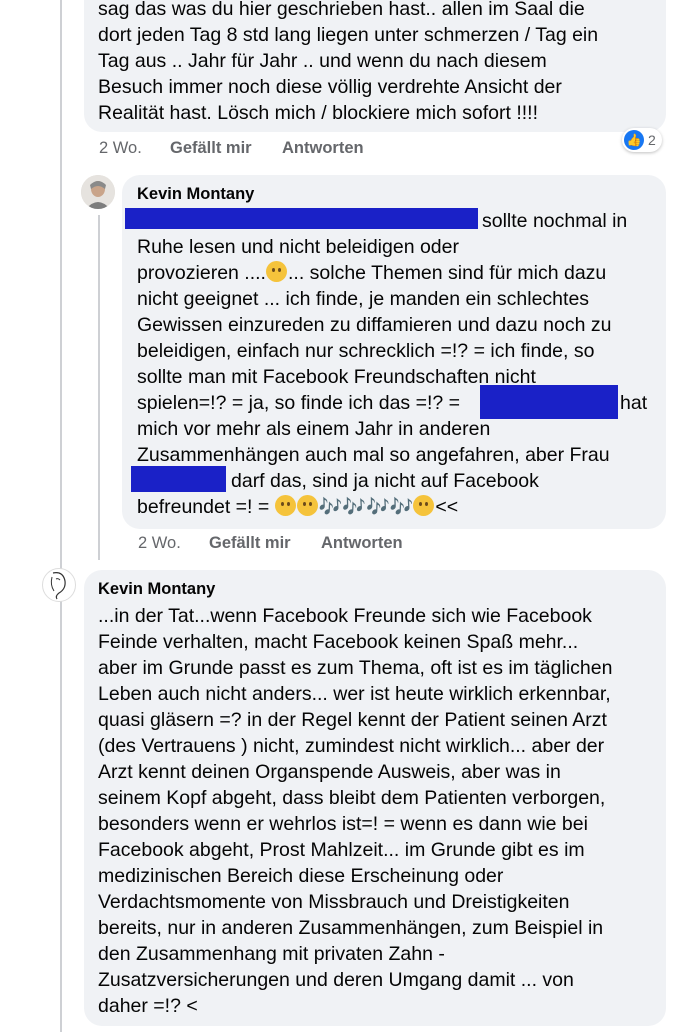 The image size is (674, 1032). What do you see at coordinates (271, 954) in the screenshot?
I see `comment-line: den Zusammenhang mit privaten Zahn -` at bounding box center [271, 954].